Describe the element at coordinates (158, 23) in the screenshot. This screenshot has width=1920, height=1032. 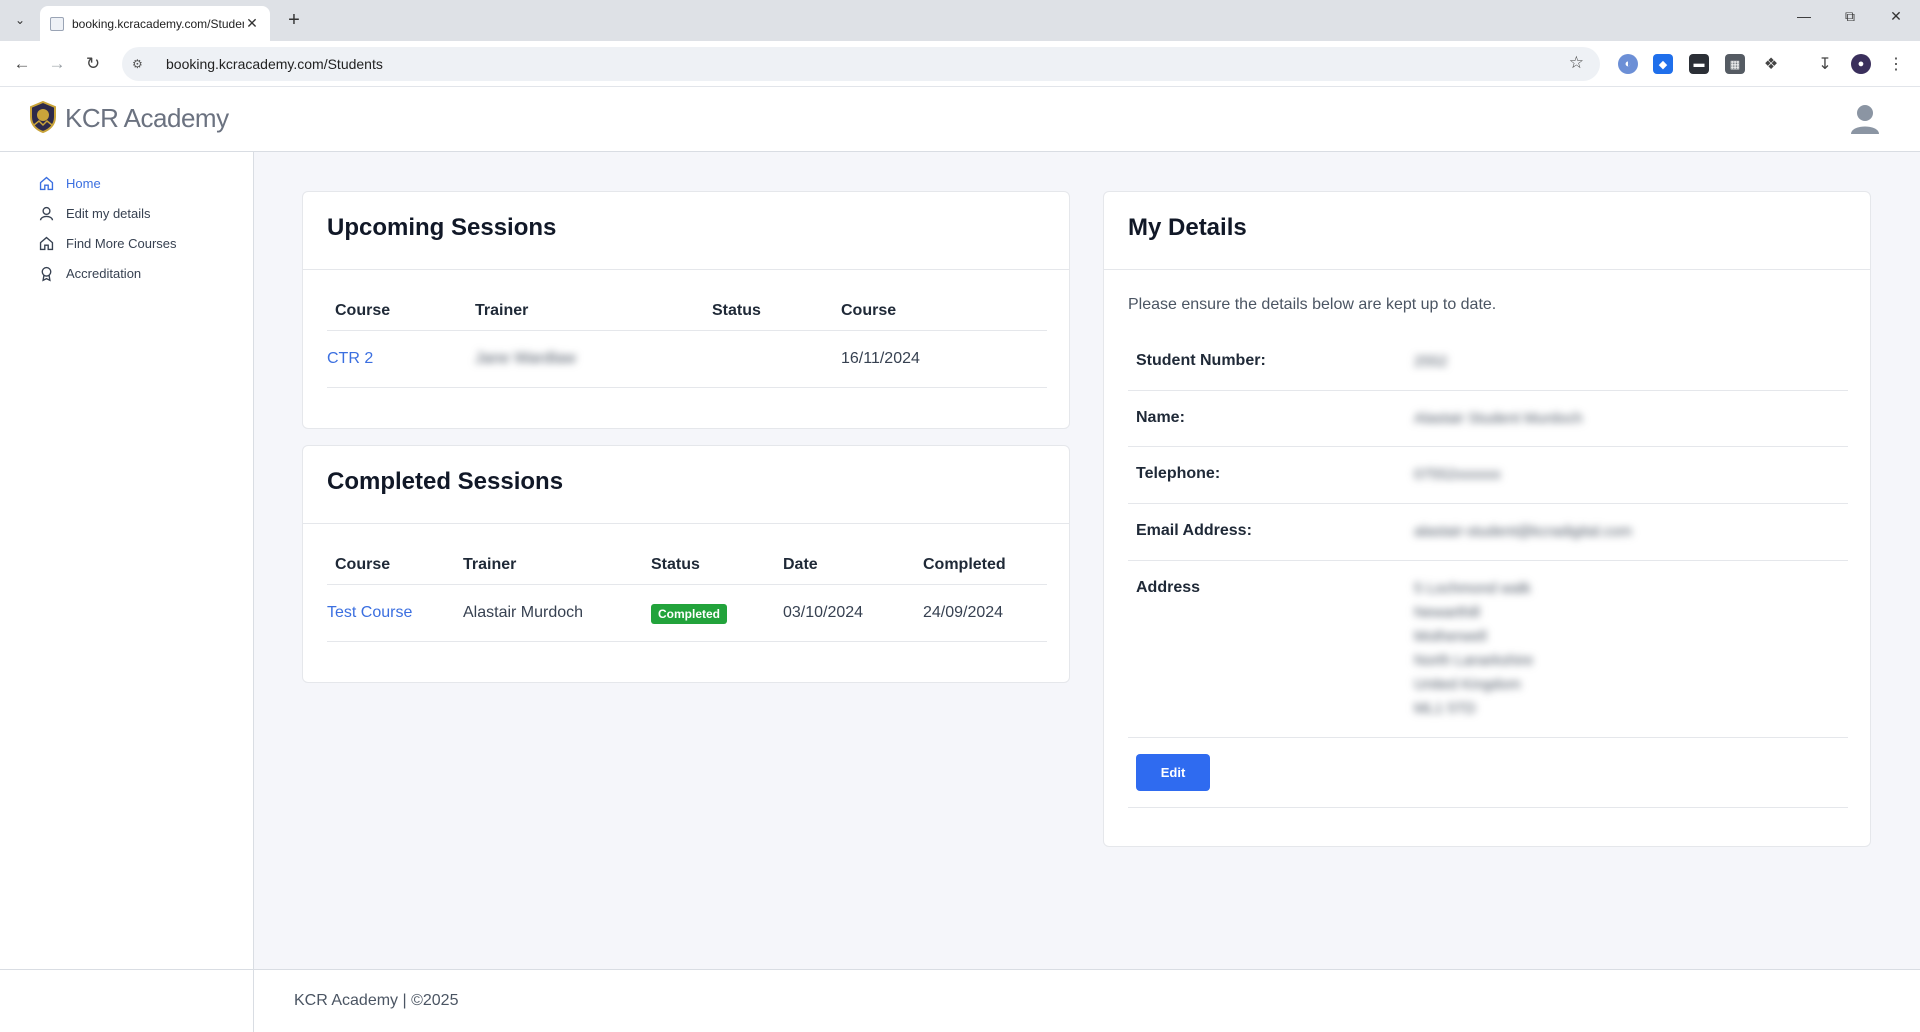
I see `tab-title: booking.kcracademy.com/Students` at that location.